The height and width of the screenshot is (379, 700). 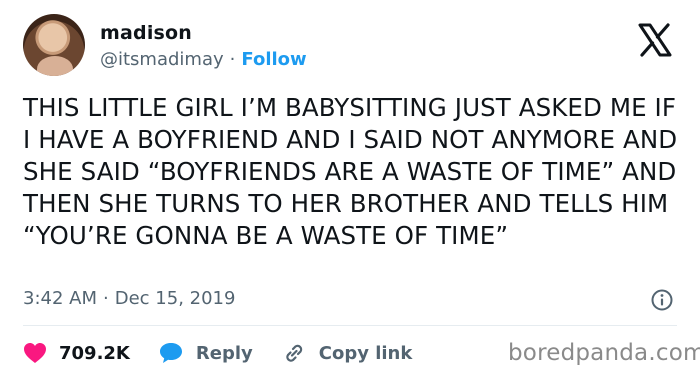 What do you see at coordinates (655, 40) in the screenshot?
I see `x-logo-icon` at bounding box center [655, 40].